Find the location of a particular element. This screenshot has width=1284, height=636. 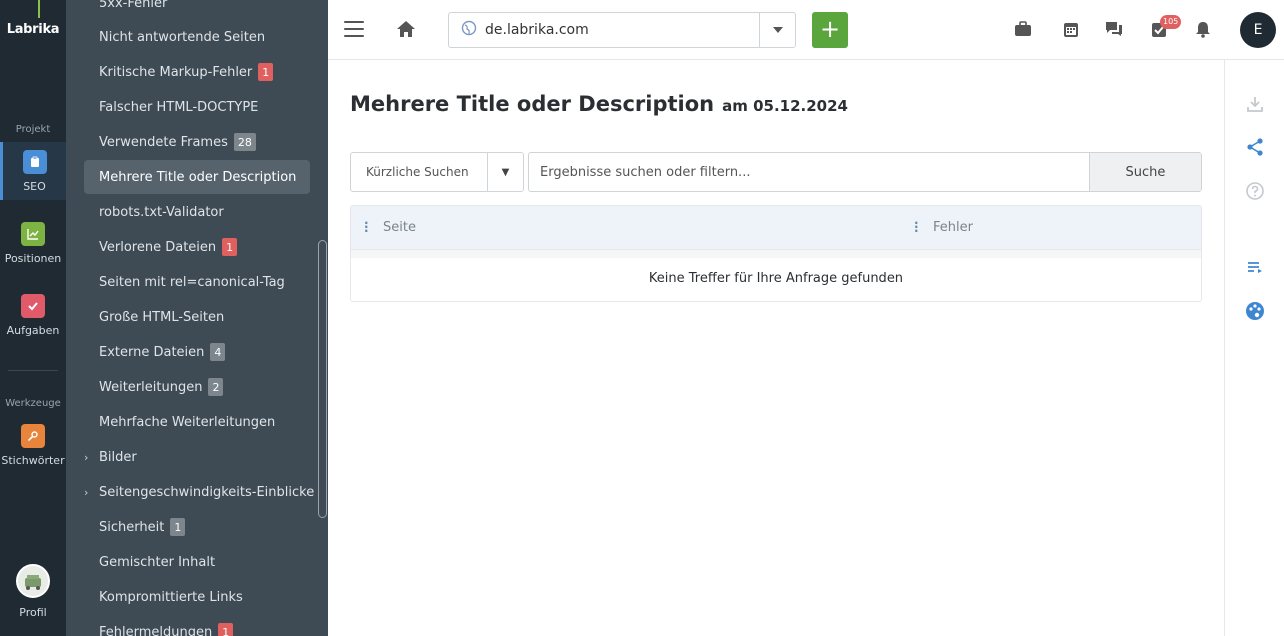

chevron-down-icon: ▼ is located at coordinates (505, 172).